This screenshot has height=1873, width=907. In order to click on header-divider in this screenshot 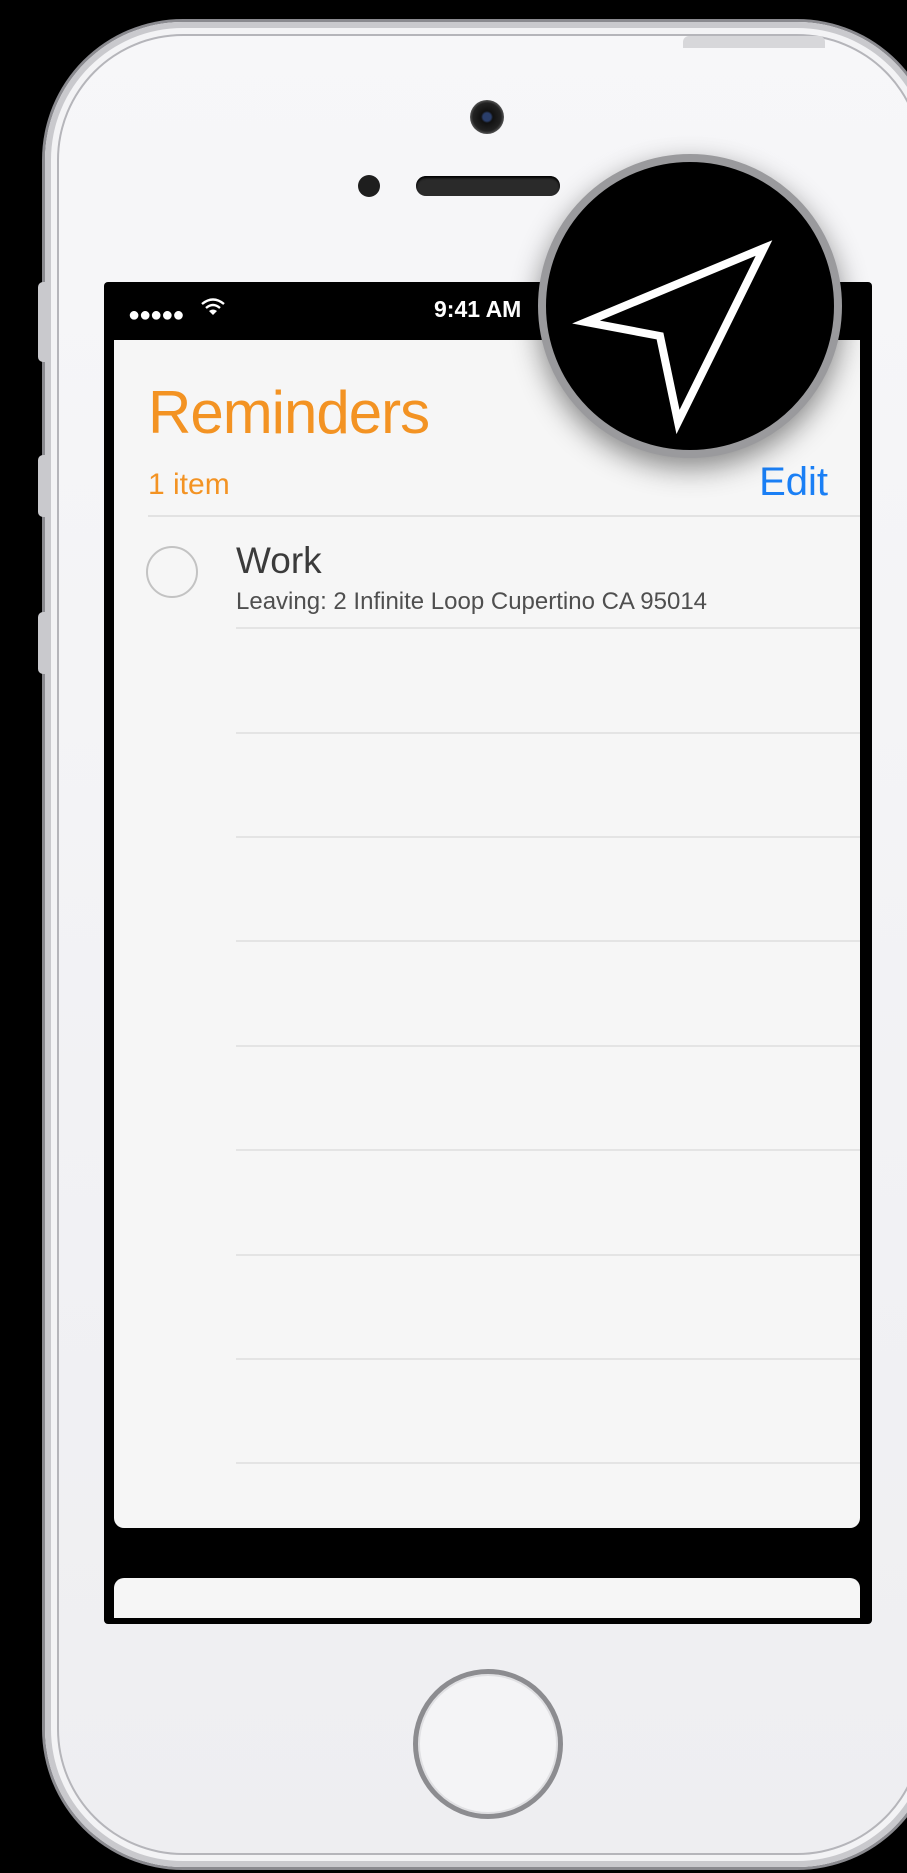, I will do `click(504, 516)`.